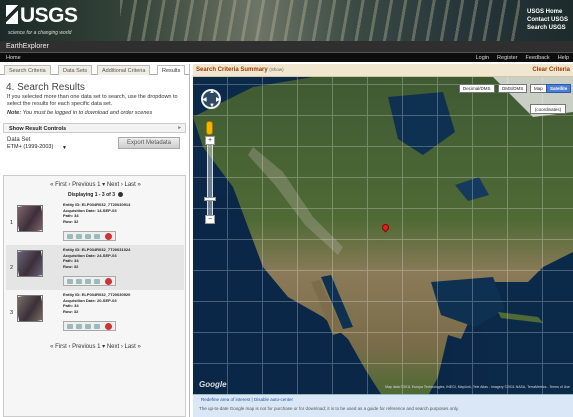  I want to click on logo-text: USGS, so click(49, 15).